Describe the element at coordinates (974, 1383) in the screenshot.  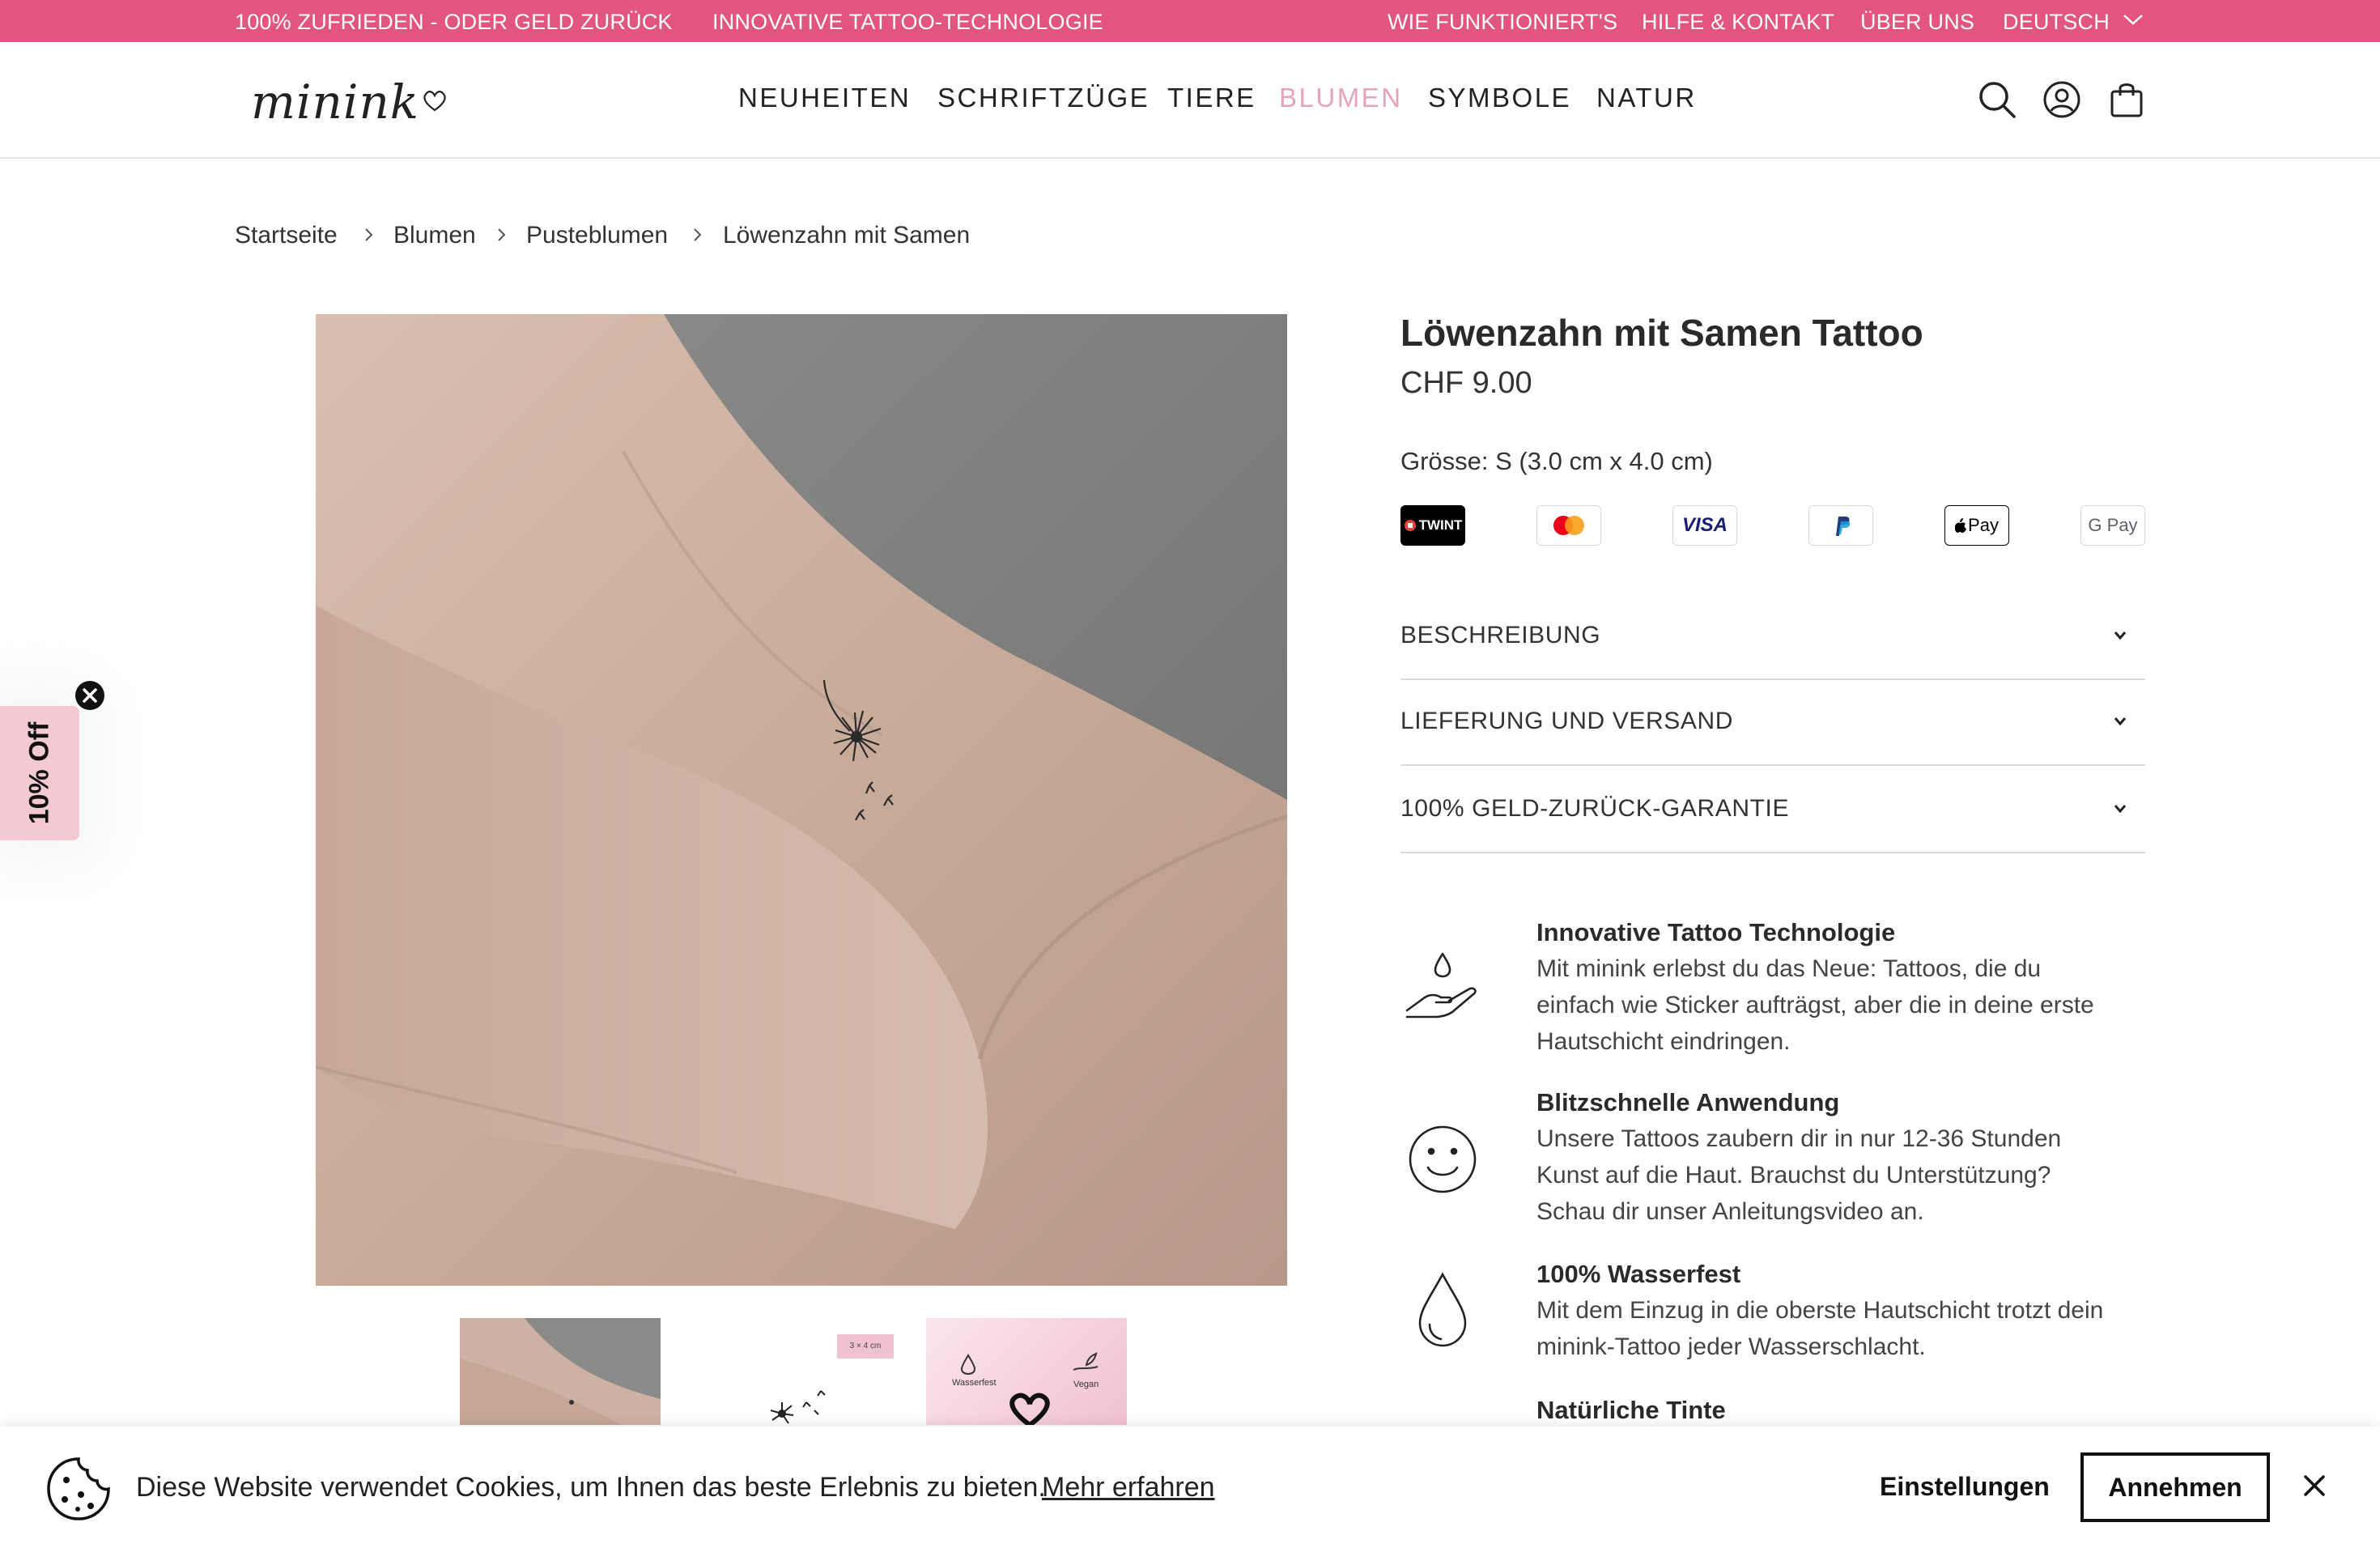
I see `feature-label-waterproof: Wasserfest` at that location.